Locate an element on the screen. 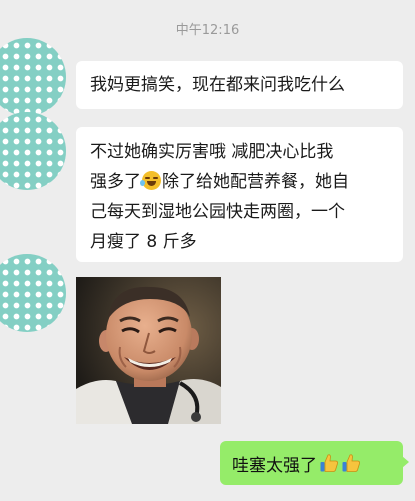 Image resolution: width=415 pixels, height=501 pixels. sent-message-bubble: 哇塞太强了 is located at coordinates (314, 463).